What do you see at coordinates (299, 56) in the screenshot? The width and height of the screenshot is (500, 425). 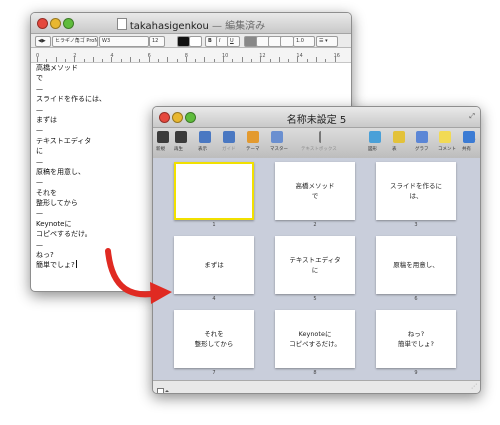 I see `ruler-number: 14` at bounding box center [299, 56].